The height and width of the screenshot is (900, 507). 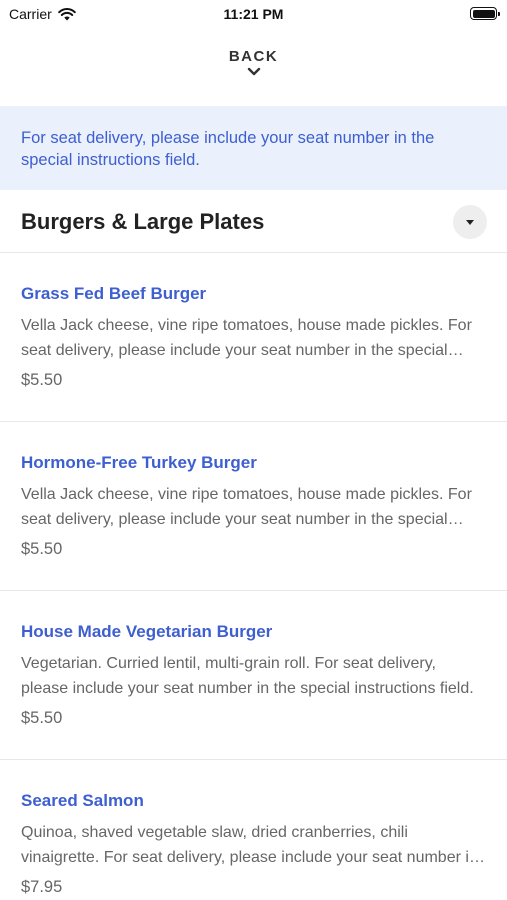 I want to click on menu-item-name: Hormone-Free Turkey Burger, so click(x=139, y=462).